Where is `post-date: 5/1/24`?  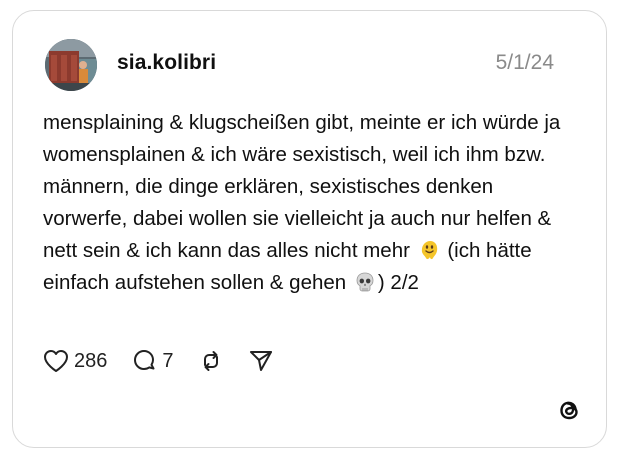
post-date: 5/1/24 is located at coordinates (524, 62).